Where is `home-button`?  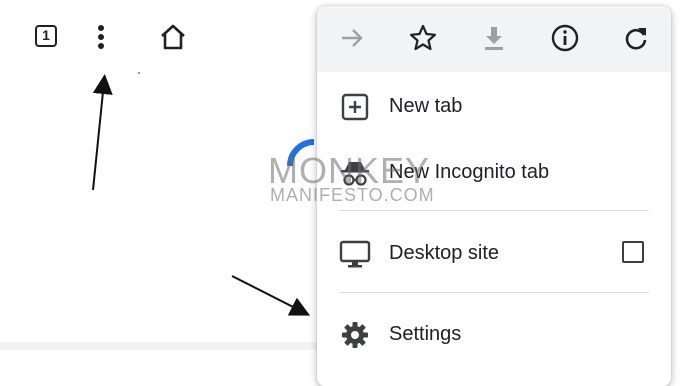 home-button is located at coordinates (173, 37).